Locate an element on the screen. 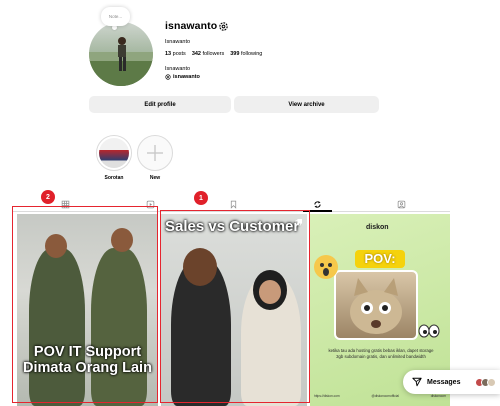 Image resolution: width=500 pixels, height=406 pixels. view-archive-button: View archive is located at coordinates (306, 104).